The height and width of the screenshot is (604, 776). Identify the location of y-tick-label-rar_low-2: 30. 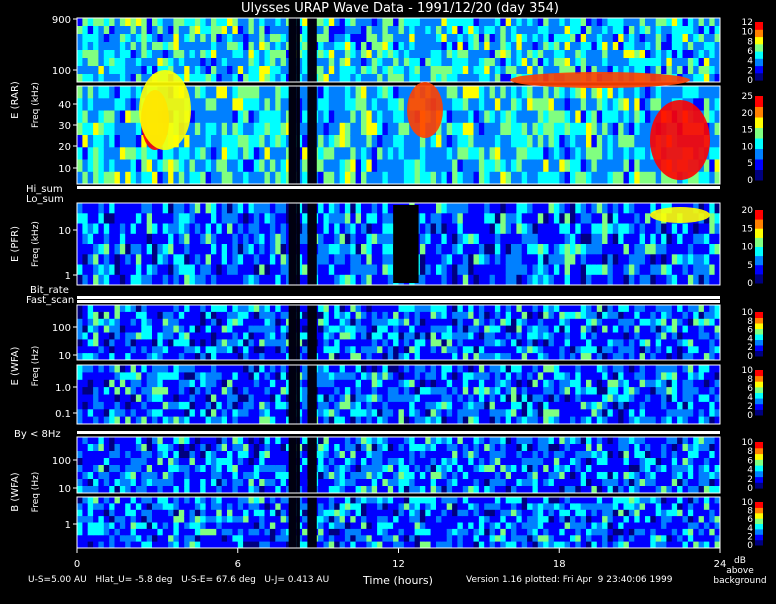
(64, 126).